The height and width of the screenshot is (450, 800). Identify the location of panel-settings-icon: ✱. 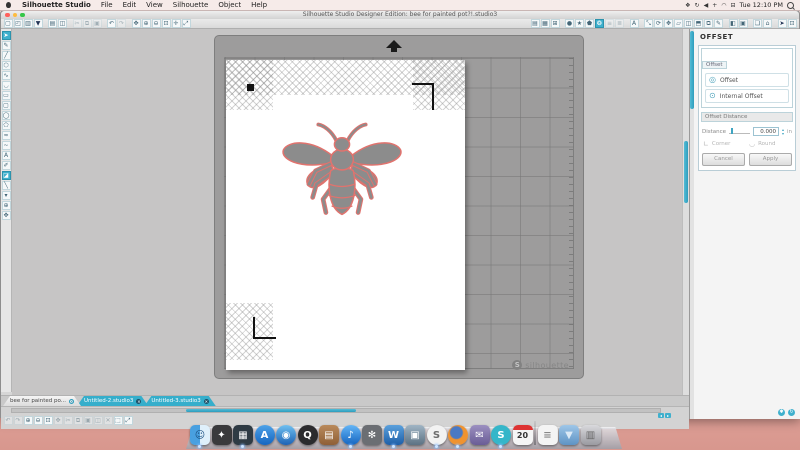
(781, 412).